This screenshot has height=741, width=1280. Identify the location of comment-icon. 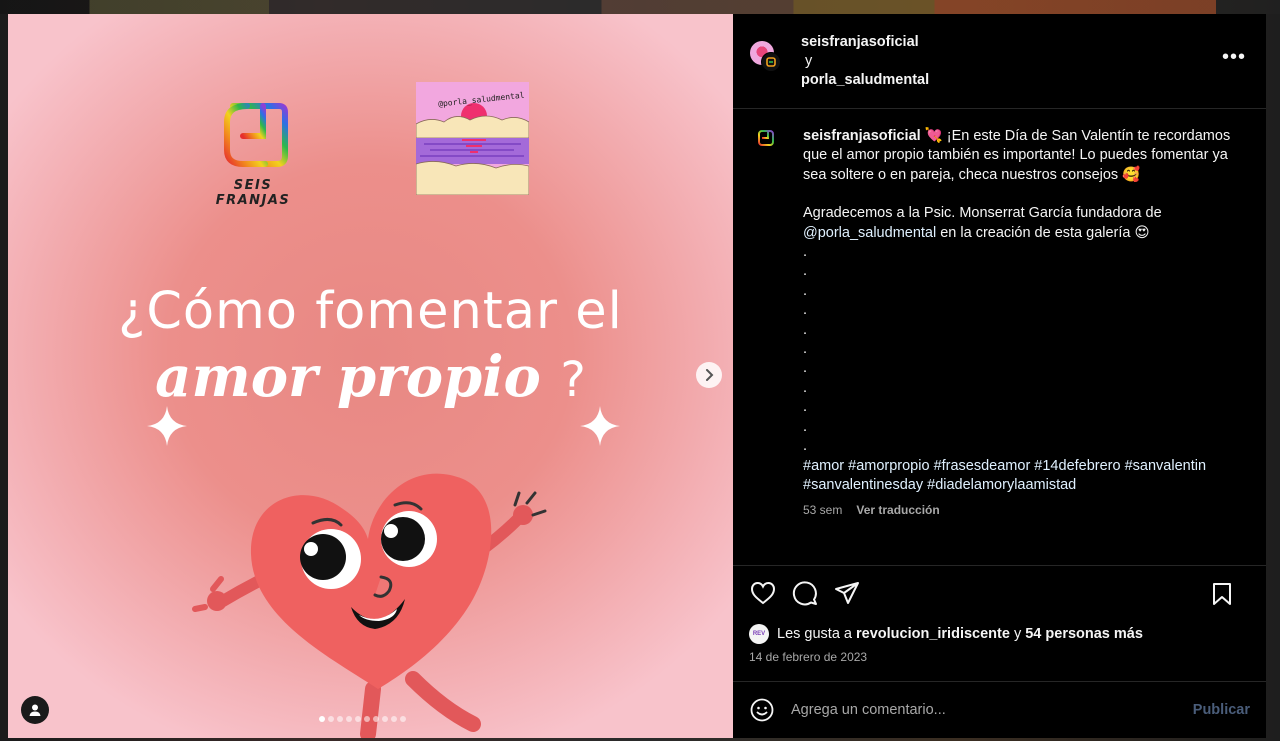
(804, 593).